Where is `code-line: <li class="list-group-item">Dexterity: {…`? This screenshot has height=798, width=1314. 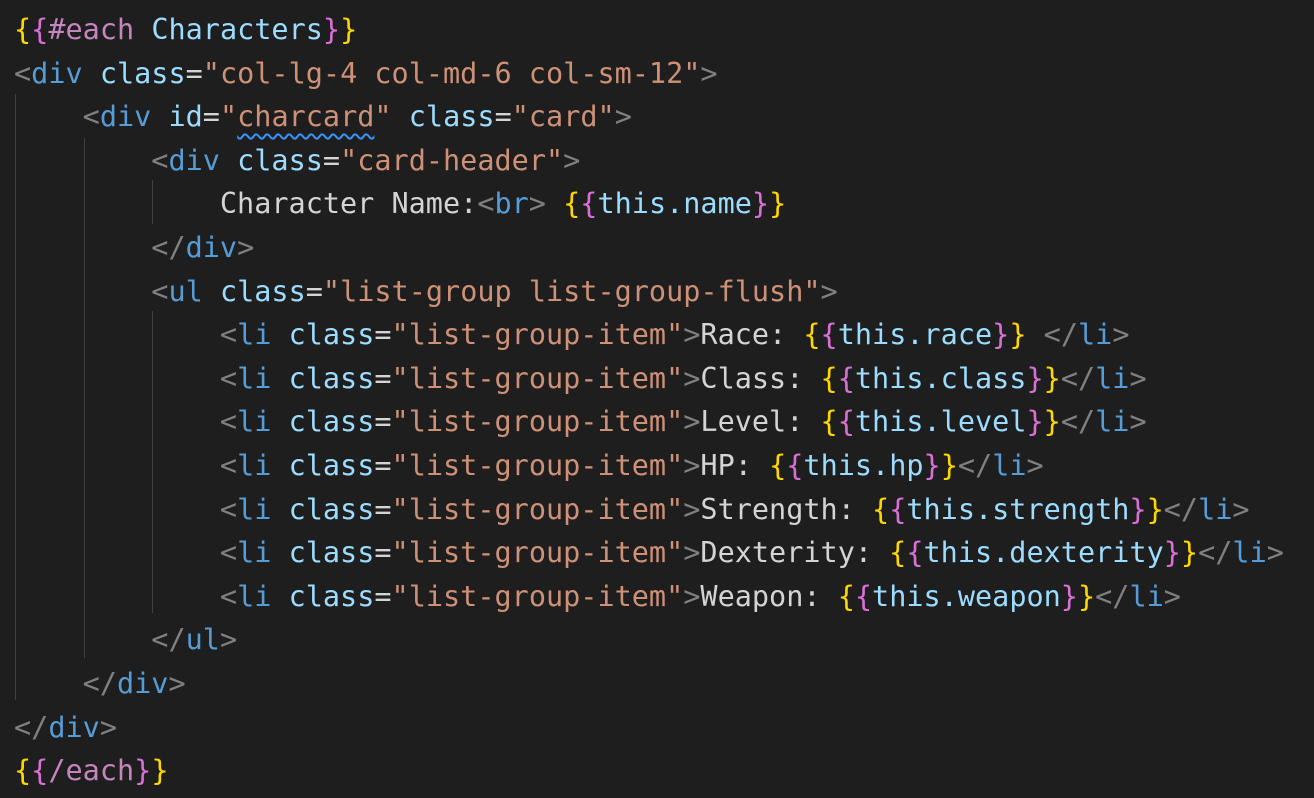 code-line: <li class="list-group-item">Dexterity: {… is located at coordinates (649, 553).